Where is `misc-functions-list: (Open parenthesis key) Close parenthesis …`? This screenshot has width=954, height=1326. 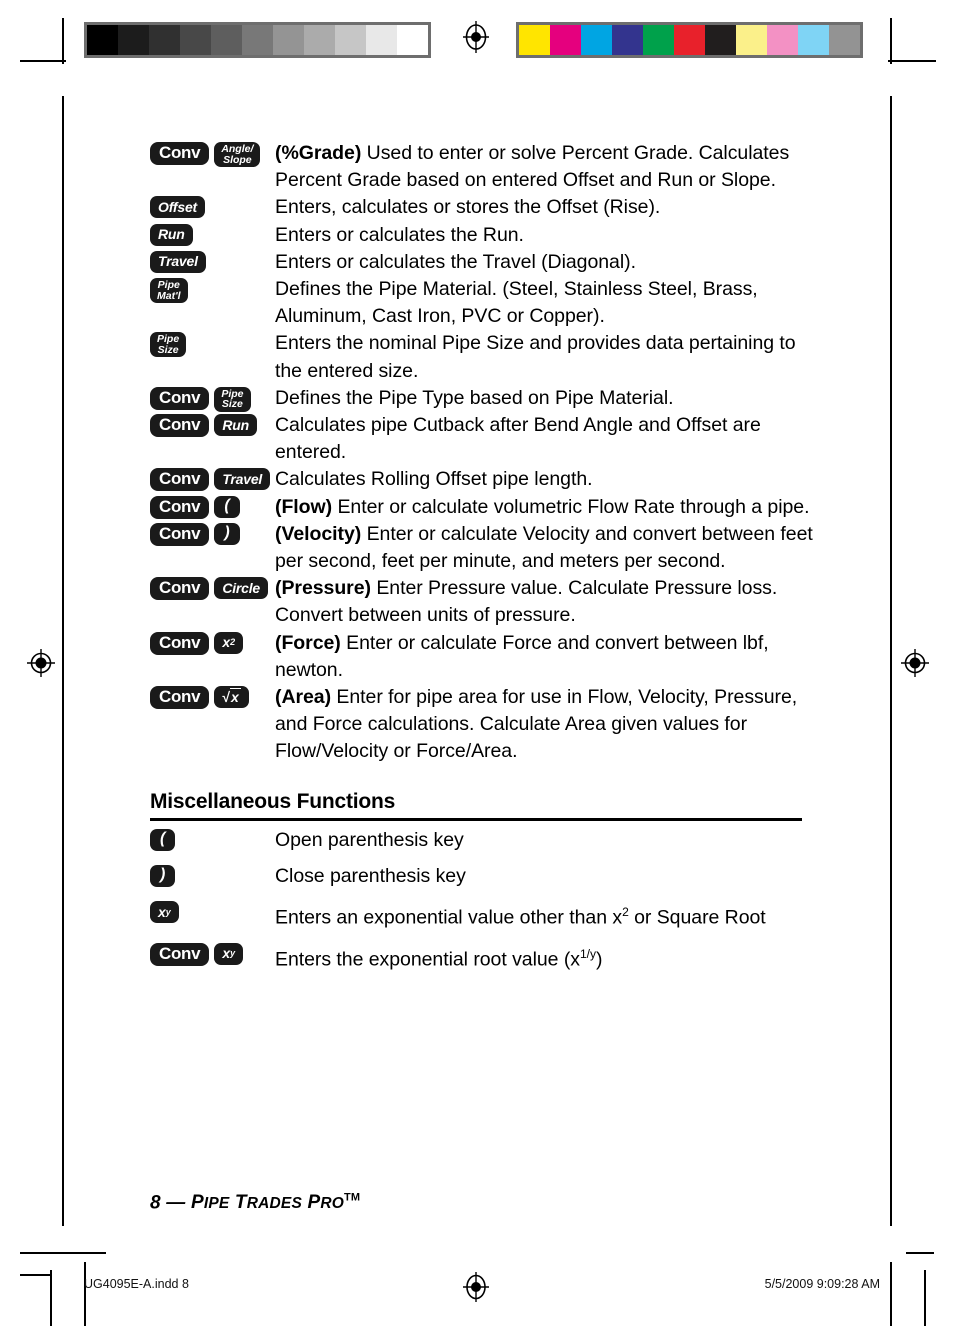 misc-functions-list: (Open parenthesis key) Close parenthesis … is located at coordinates (482, 900).